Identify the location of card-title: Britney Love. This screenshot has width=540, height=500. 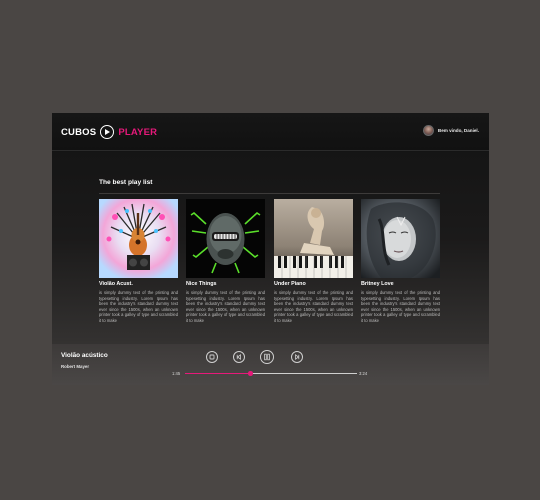
(400, 284).